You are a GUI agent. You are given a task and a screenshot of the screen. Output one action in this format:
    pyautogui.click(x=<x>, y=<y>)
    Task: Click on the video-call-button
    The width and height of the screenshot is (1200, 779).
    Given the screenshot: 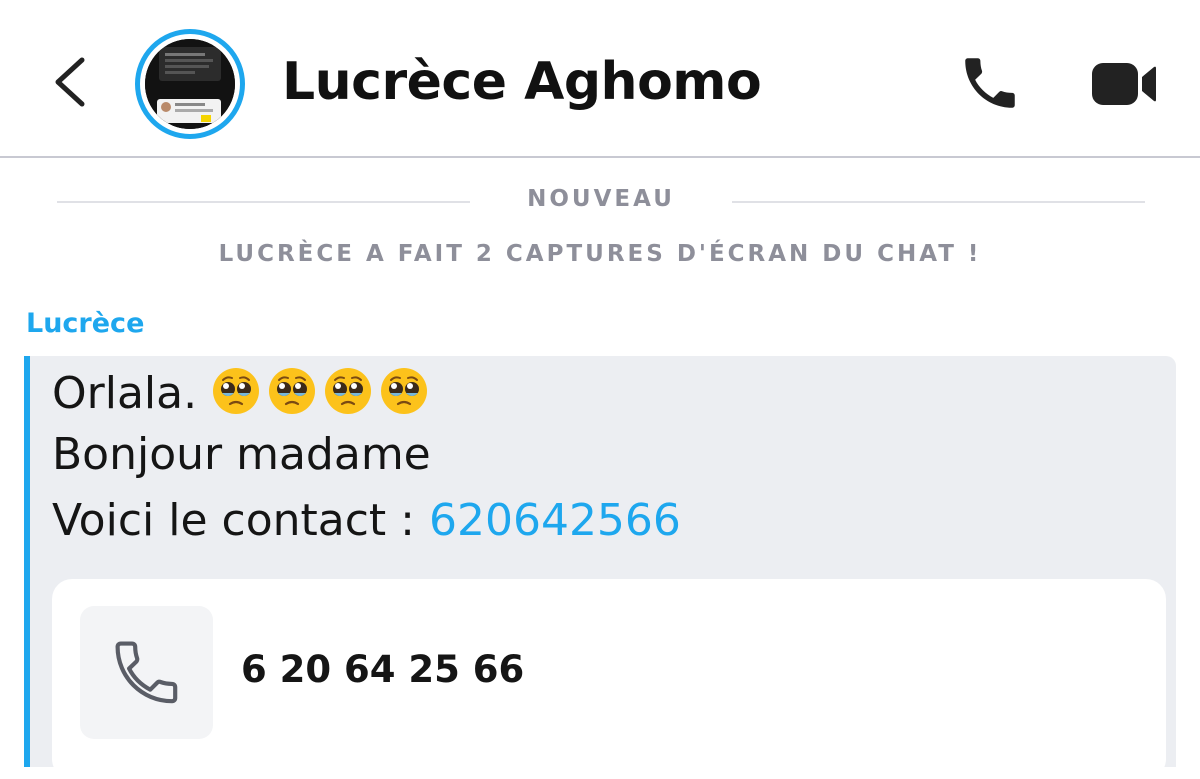 What is the action you would take?
    pyautogui.click(x=1124, y=84)
    